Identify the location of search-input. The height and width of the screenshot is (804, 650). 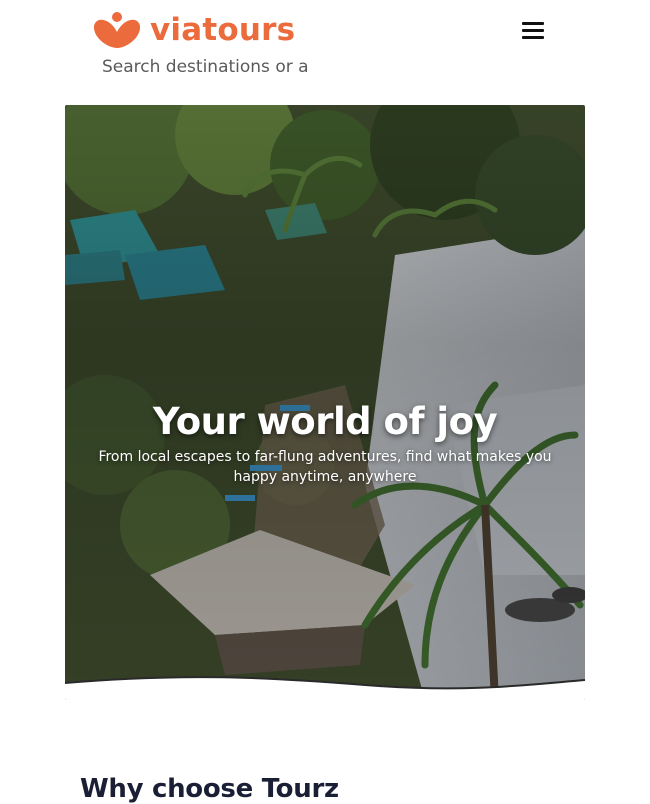
(205, 67).